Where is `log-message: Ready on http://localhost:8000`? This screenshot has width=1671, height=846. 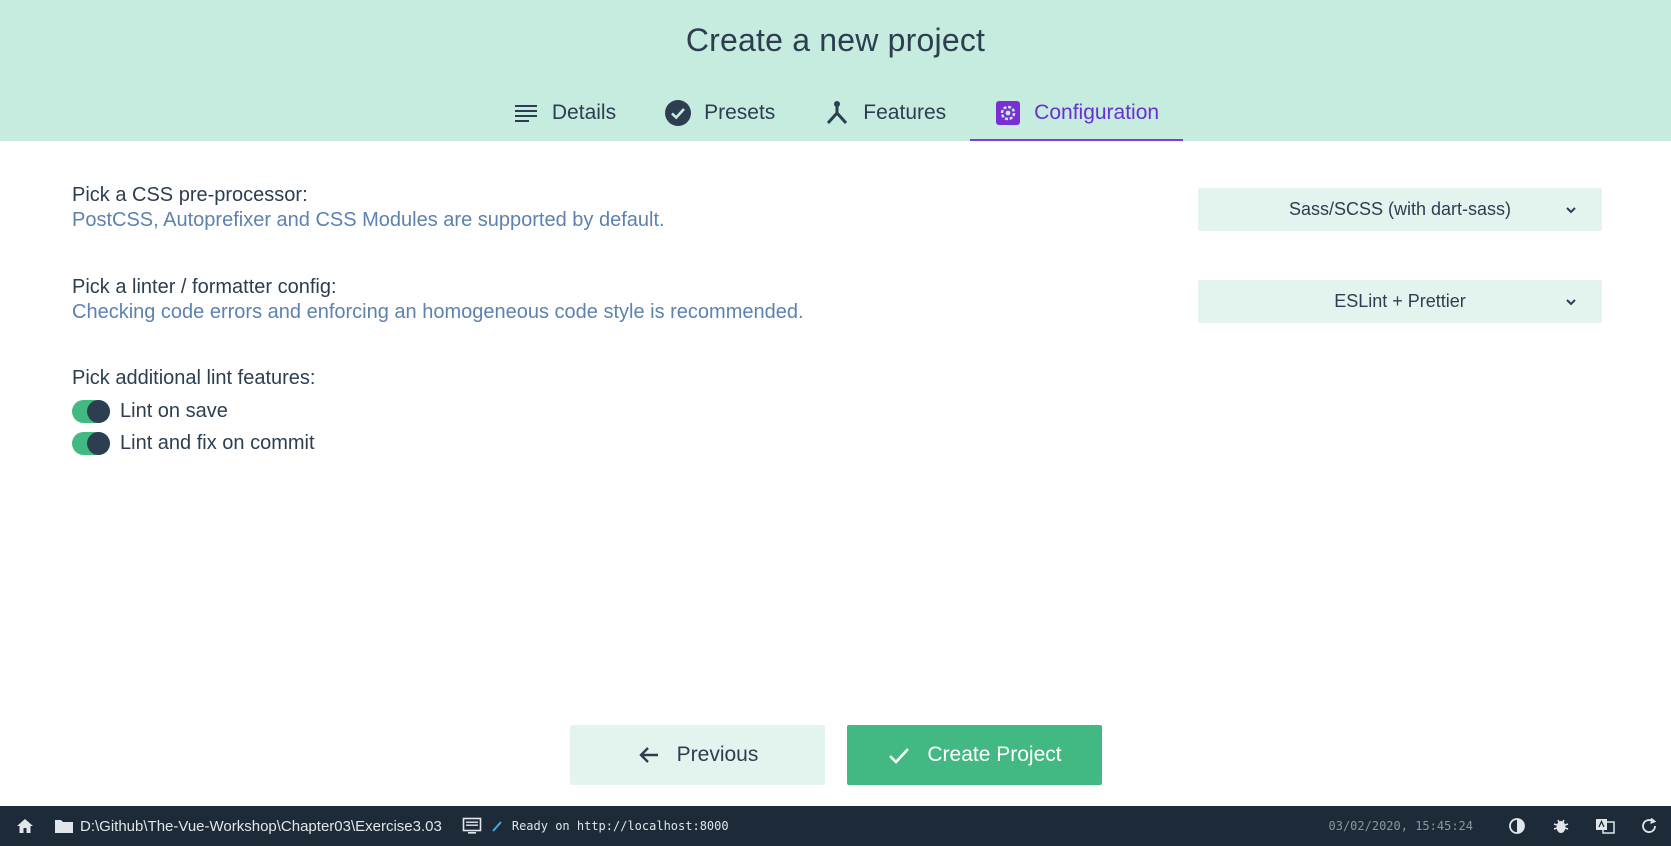 log-message: Ready on http://localhost:8000 is located at coordinates (620, 826).